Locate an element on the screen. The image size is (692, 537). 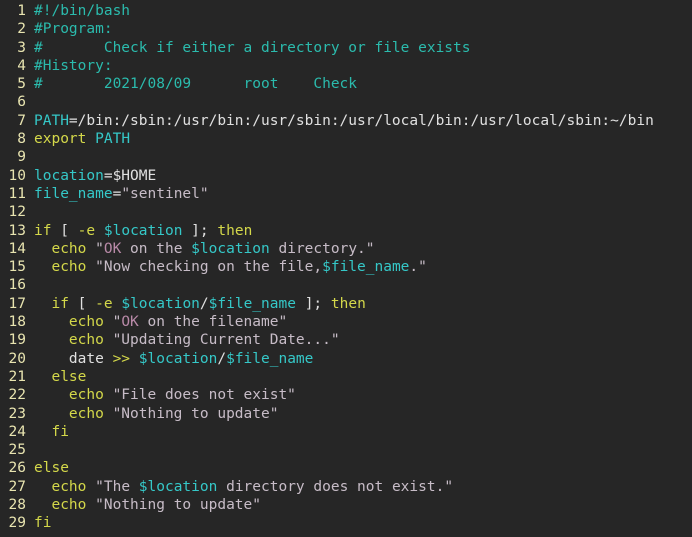
code-token: " is located at coordinates (117, 322).